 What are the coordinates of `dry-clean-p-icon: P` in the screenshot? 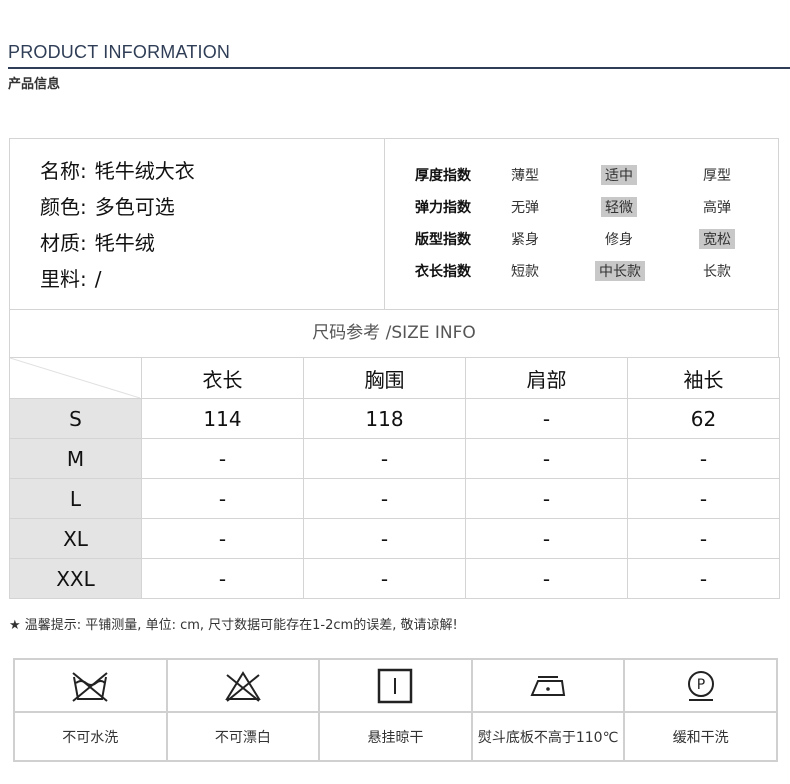 It's located at (700, 685).